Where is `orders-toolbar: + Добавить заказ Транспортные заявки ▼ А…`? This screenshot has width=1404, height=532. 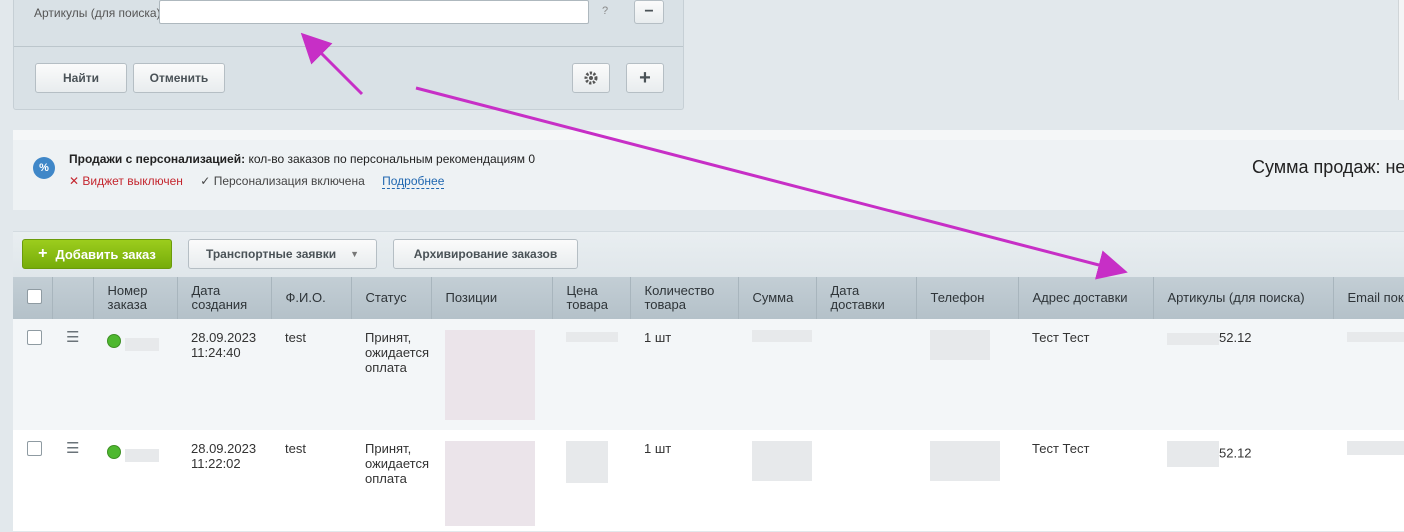
orders-toolbar: + Добавить заказ Транспортные заявки ▼ А… is located at coordinates (708, 254).